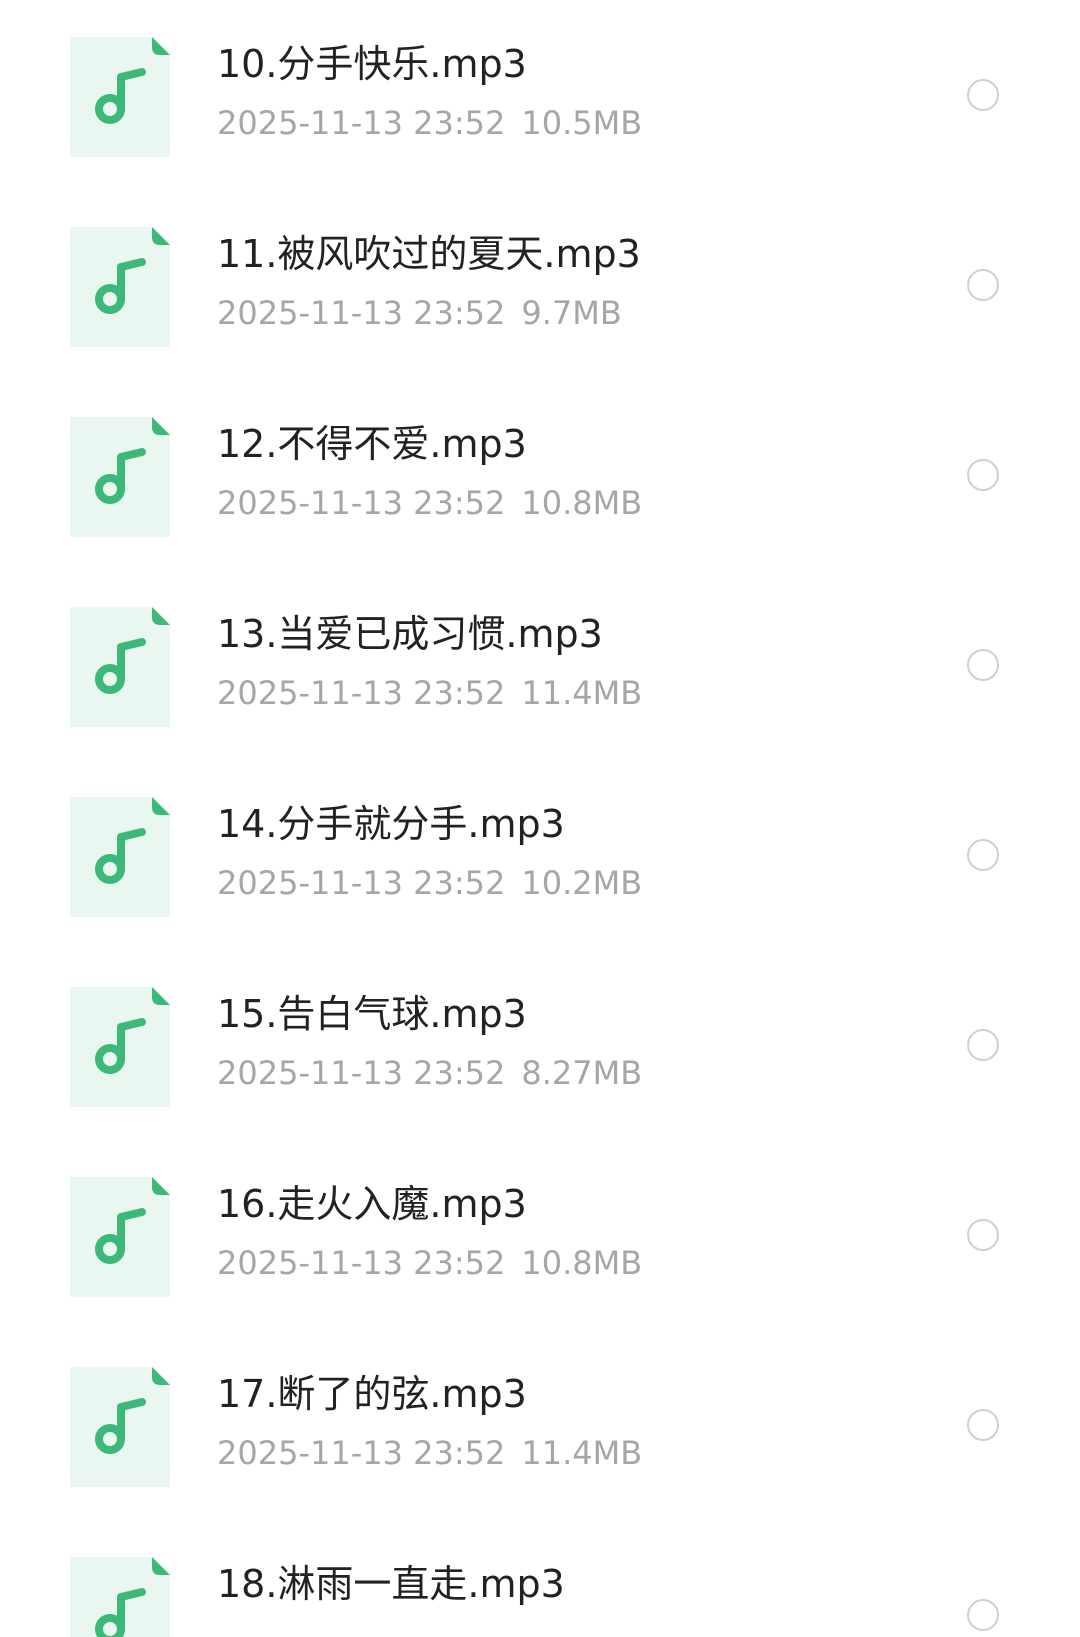 The image size is (1080, 1637). Describe the element at coordinates (540, 476) in the screenshot. I see `file-row: 12.不得不爱.mp3 2025-11-13 23:52 10.8MB` at that location.